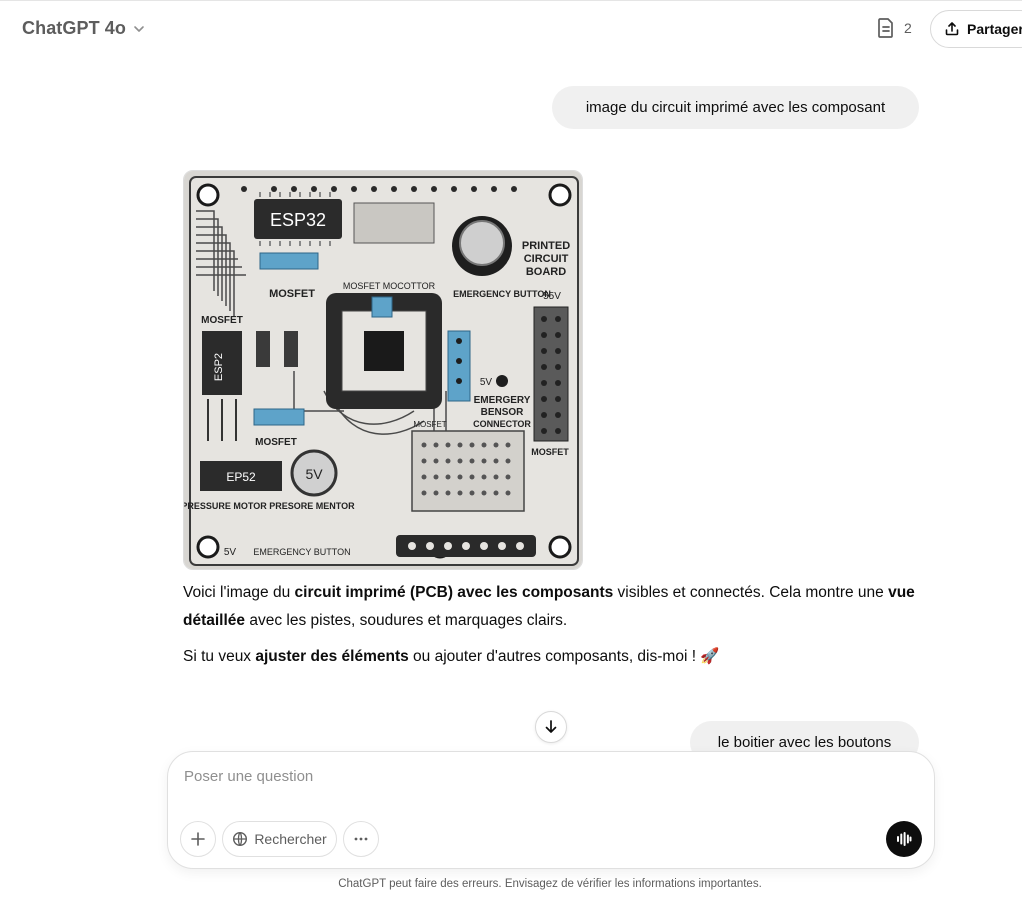 This screenshot has width=1022, height=901. I want to click on share-label: Partager, so click(994, 29).